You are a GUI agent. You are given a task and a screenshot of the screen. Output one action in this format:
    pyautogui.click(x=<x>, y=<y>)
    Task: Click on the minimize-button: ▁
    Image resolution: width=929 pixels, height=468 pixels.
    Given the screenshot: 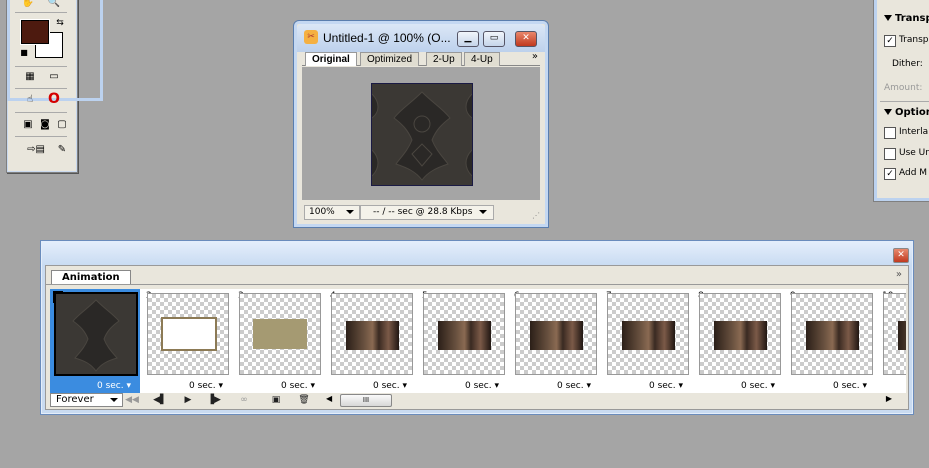 What is the action you would take?
    pyautogui.click(x=468, y=39)
    